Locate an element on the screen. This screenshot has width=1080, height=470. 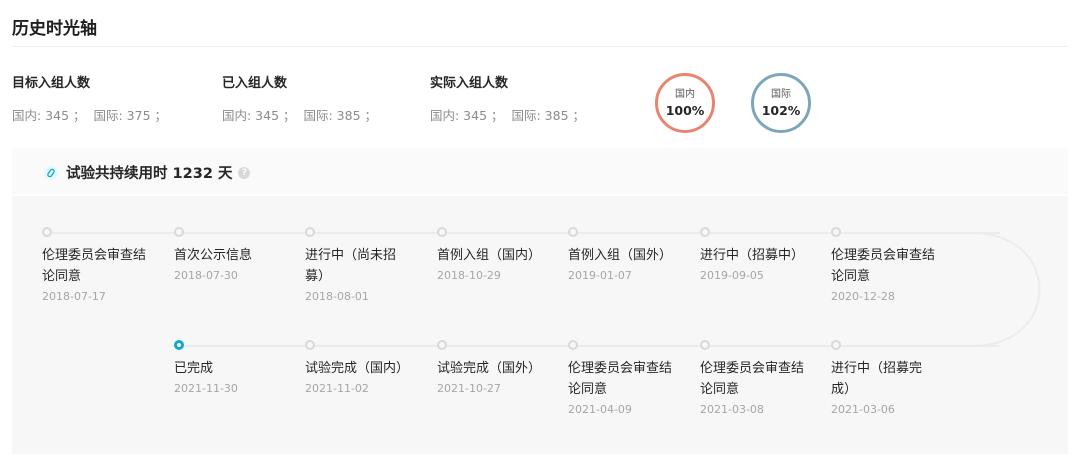
duration-text: 试验共持续用时 1232 天 is located at coordinates (149, 174).